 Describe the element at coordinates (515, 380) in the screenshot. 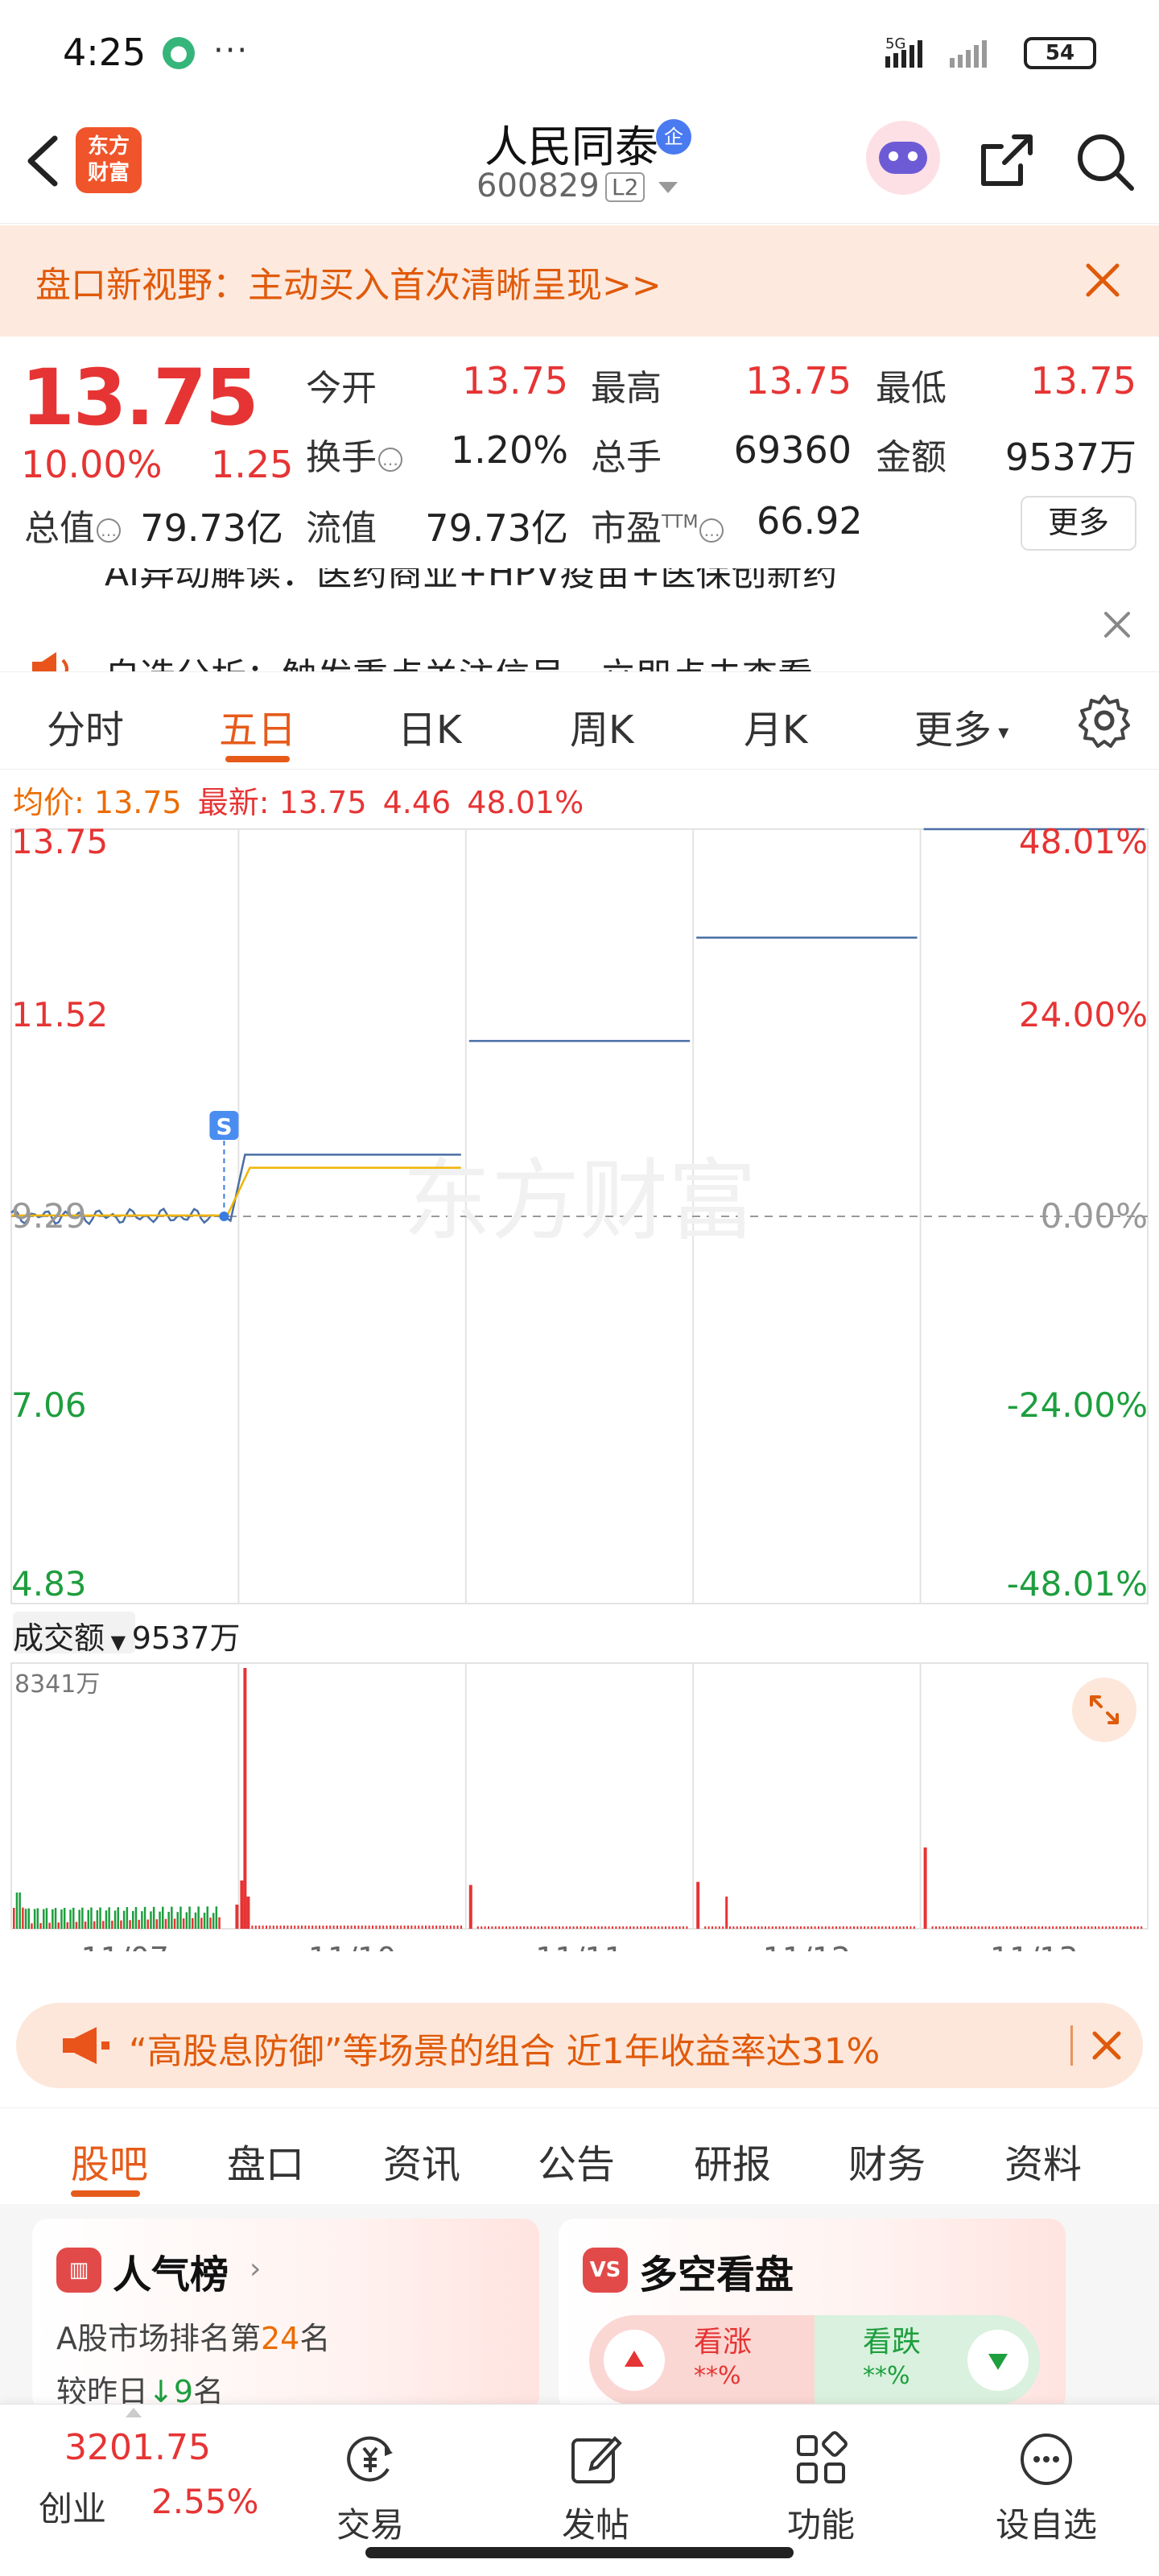

I see `open-value: 13.75` at that location.